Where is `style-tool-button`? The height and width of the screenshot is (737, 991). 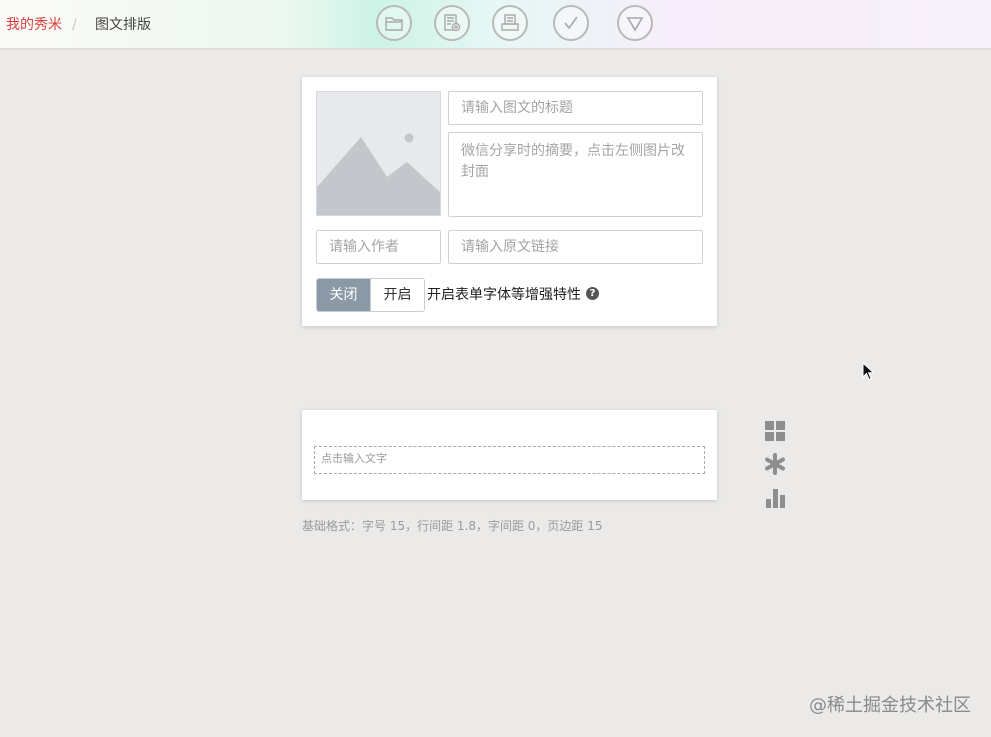 style-tool-button is located at coordinates (775, 464).